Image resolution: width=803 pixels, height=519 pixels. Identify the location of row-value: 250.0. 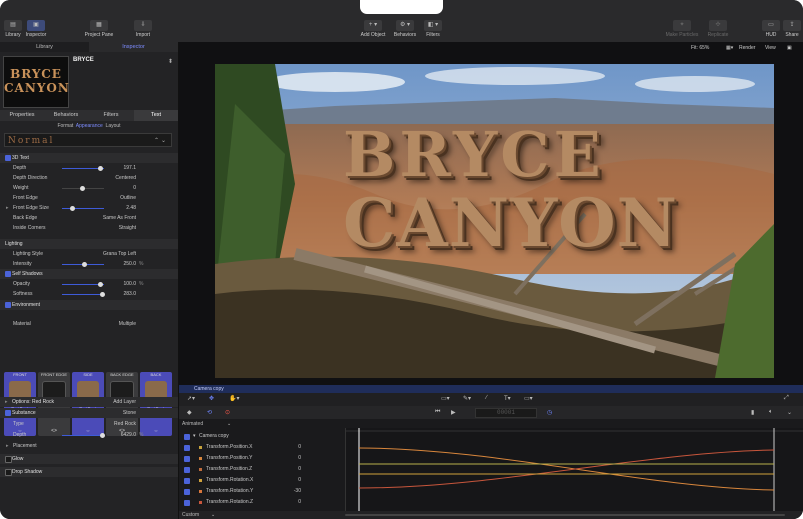
(129, 264).